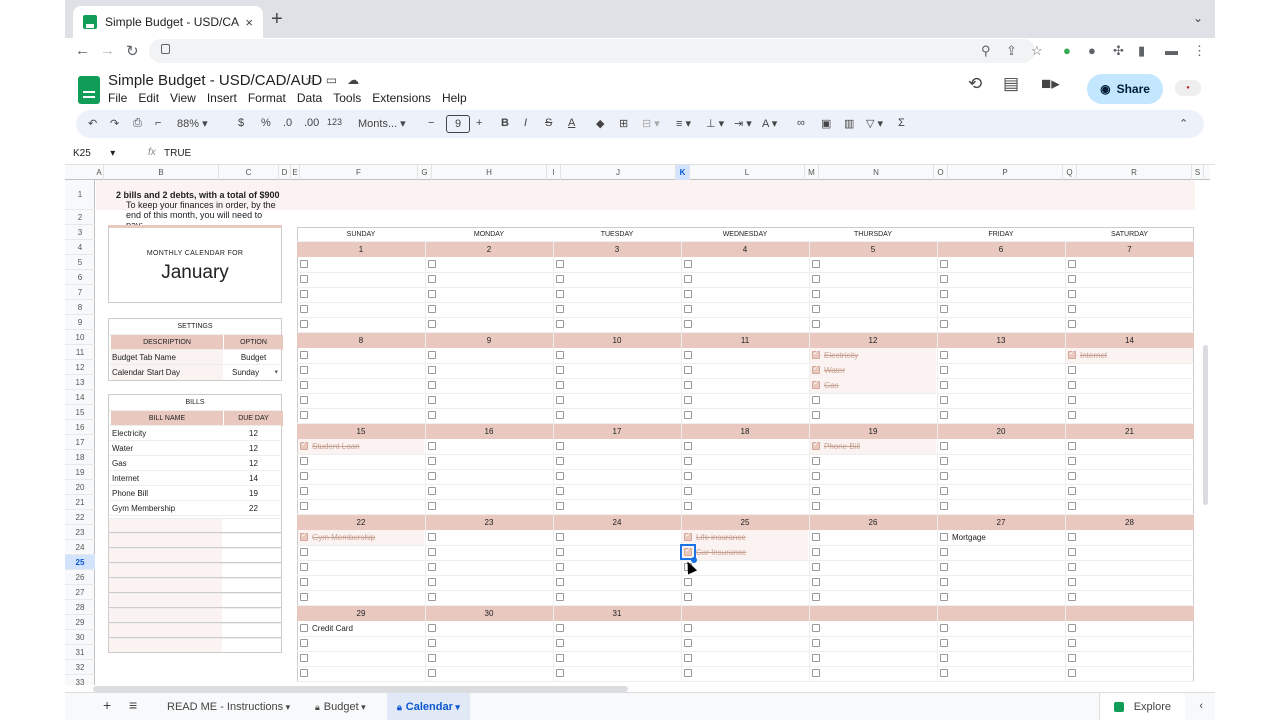 Image resolution: width=1280 pixels, height=720 pixels. What do you see at coordinates (525, 123) in the screenshot?
I see `italic-button: I` at bounding box center [525, 123].